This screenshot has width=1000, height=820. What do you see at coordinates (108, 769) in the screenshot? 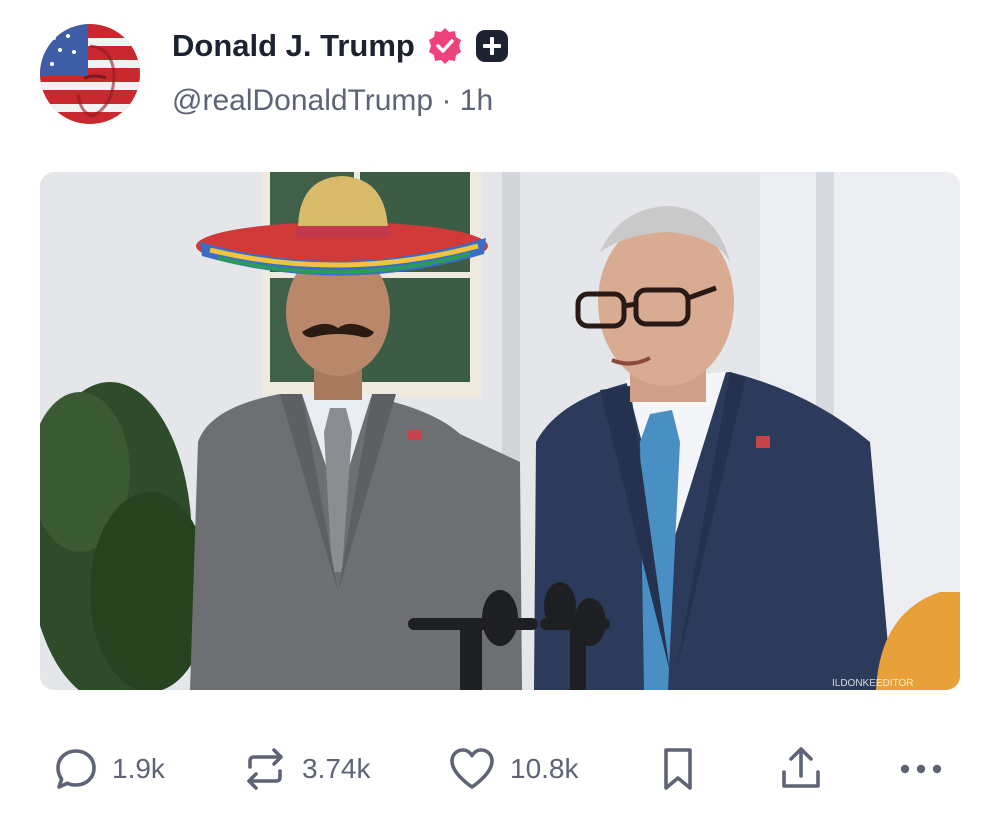
I see `reply-button: 1.9k` at bounding box center [108, 769].